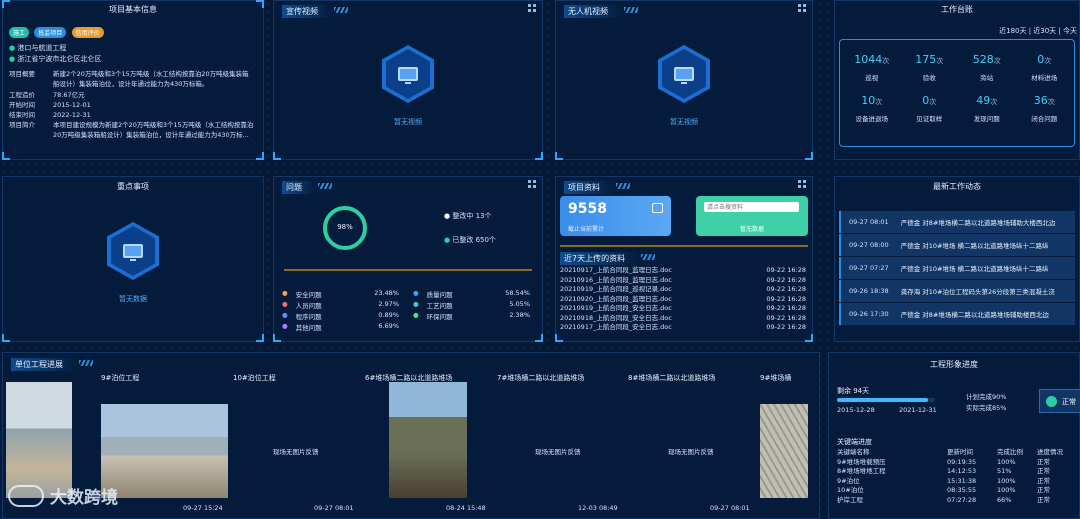  Describe the element at coordinates (918, 410) in the screenshot. I see `progress-end: 2021-12-31` at that location.